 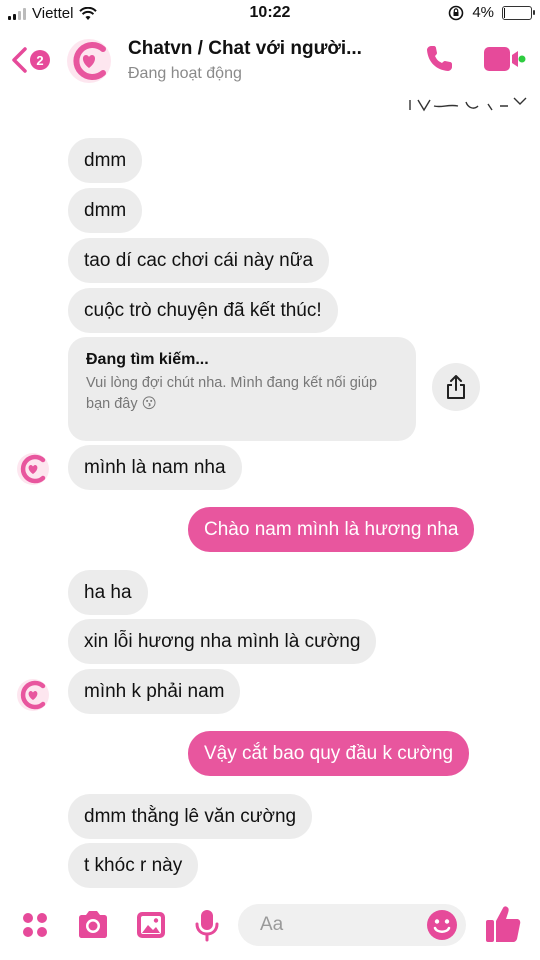 What do you see at coordinates (203, 310) in the screenshot?
I see `message-bubble: cuộc trò chuyện đã kết thúc!` at bounding box center [203, 310].